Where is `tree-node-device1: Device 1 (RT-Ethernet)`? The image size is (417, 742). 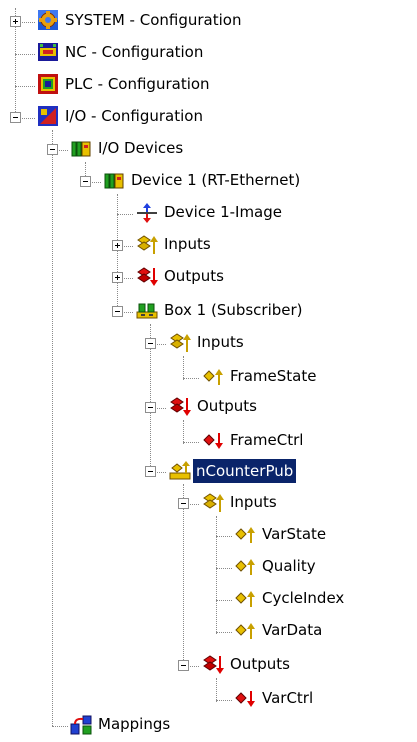
tree-node-device1: Device 1 (RT-Ethernet) is located at coordinates (200, 182).